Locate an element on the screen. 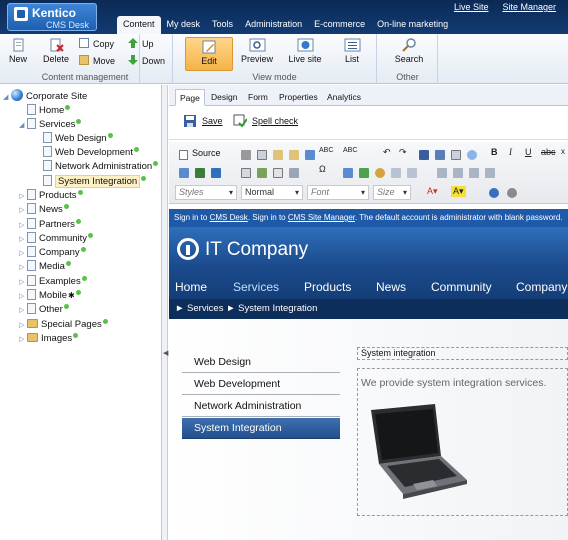 The height and width of the screenshot is (540, 568). tab-analytics: Analytics is located at coordinates (344, 97).